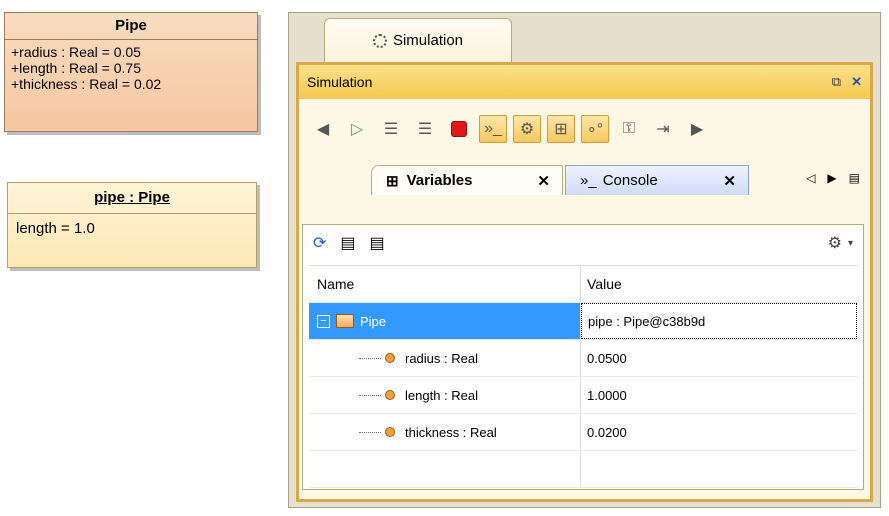  Describe the element at coordinates (719, 432) in the screenshot. I see `row-value: 0.0200` at that location.